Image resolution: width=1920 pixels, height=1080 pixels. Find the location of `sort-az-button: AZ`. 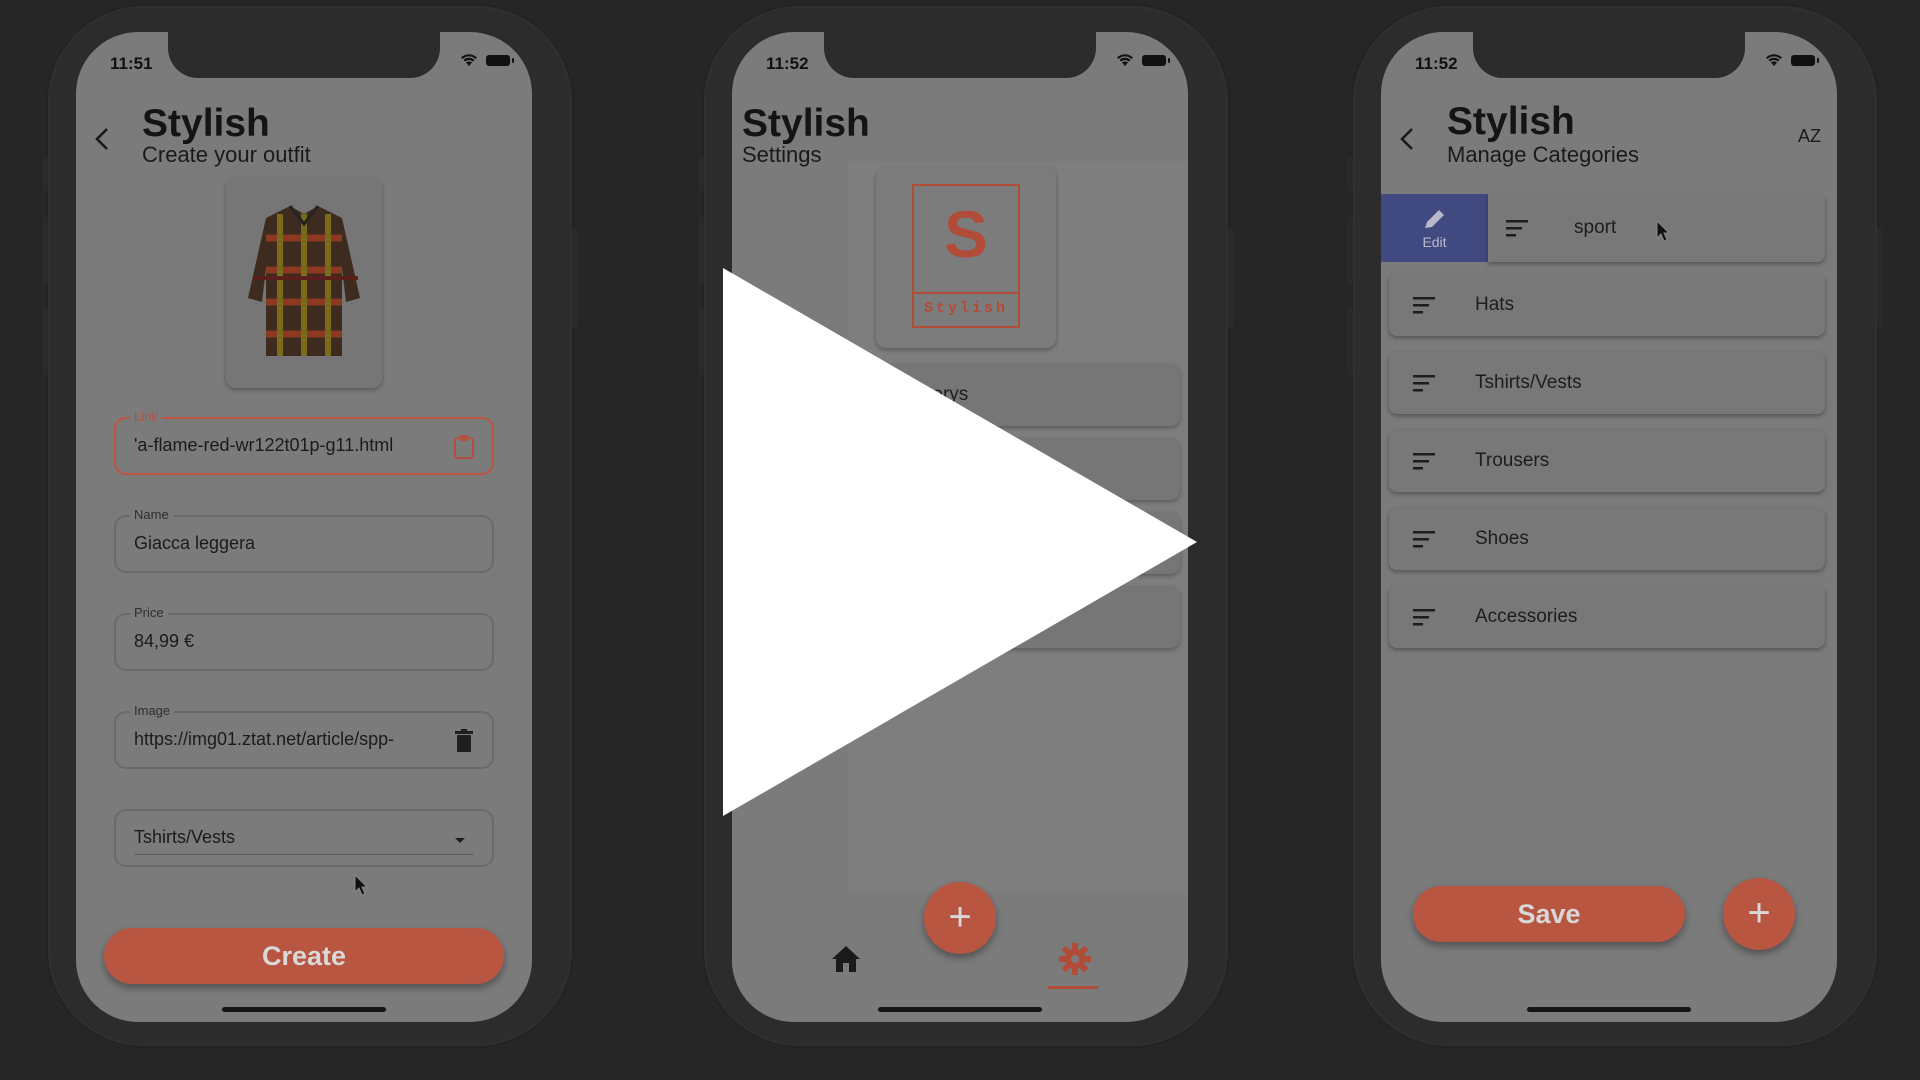

sort-az-button: AZ is located at coordinates (1809, 136).